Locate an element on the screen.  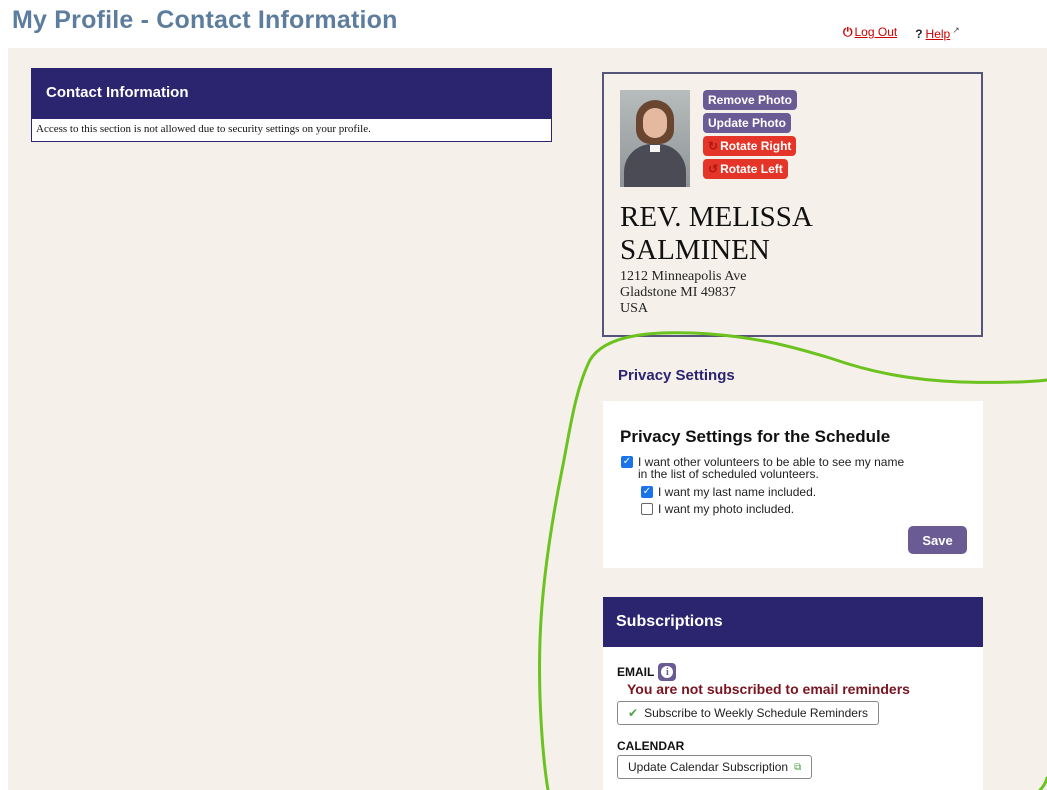
photo-face is located at coordinates (655, 123).